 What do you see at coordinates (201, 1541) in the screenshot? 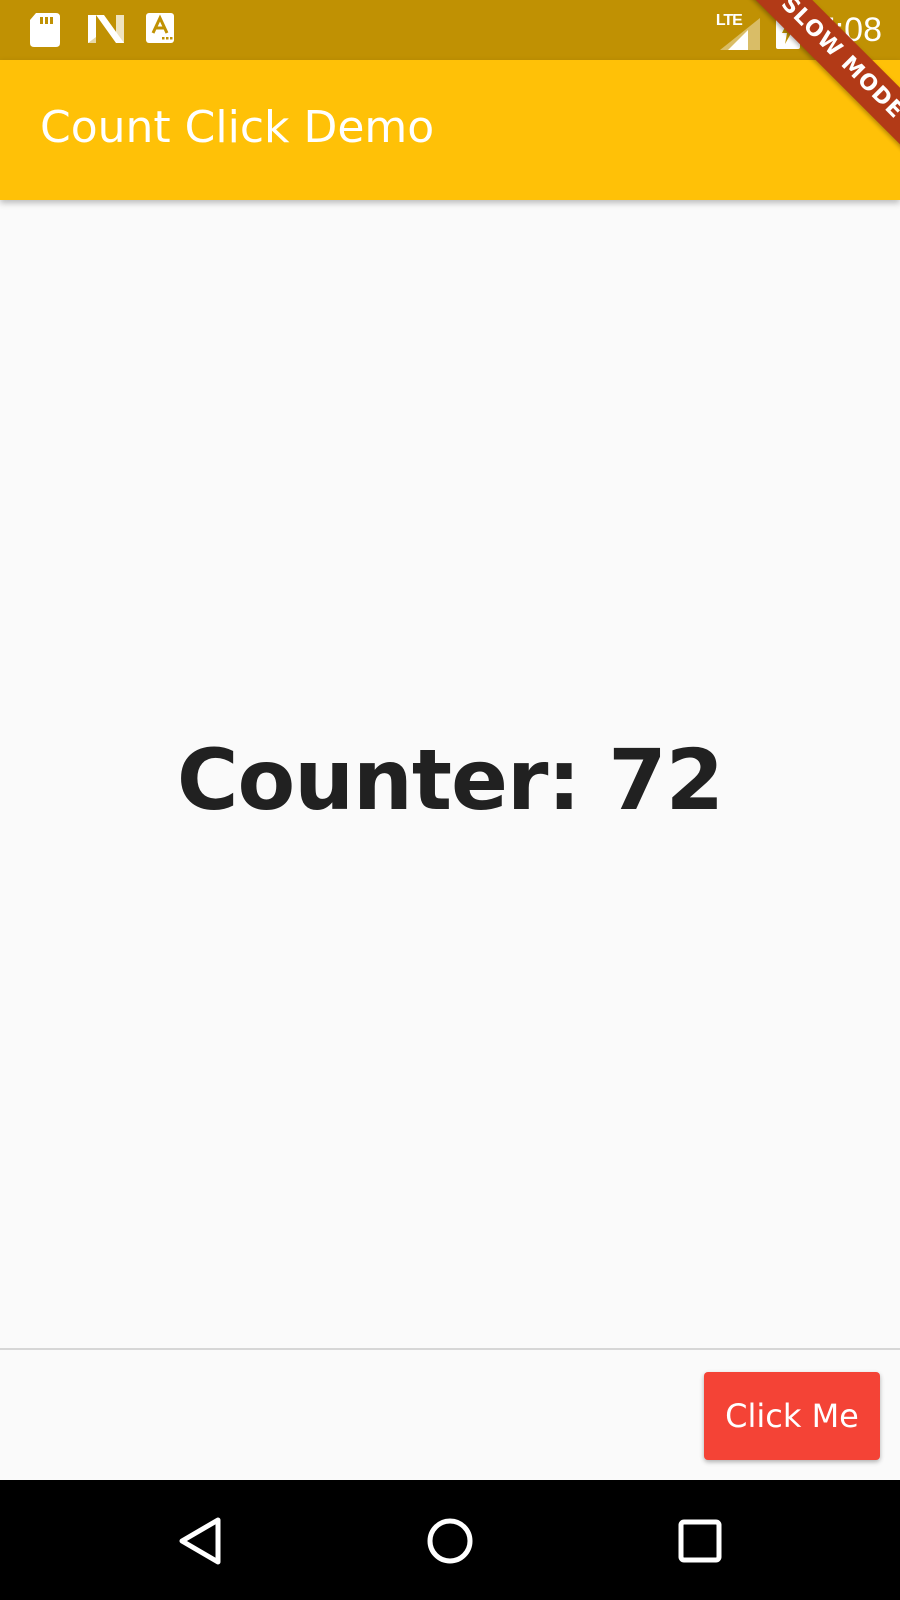
I see `back-icon` at bounding box center [201, 1541].